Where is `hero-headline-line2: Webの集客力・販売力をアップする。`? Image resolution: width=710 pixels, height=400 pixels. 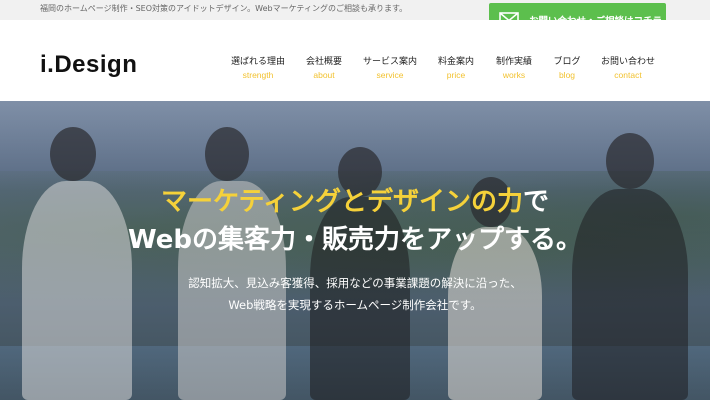 hero-headline-line2: Webの集客力・販売力をアップする。 is located at coordinates (355, 240).